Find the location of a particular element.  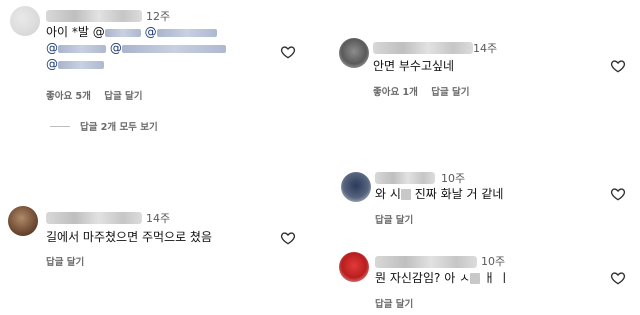

comment-text-line2: @ @ is located at coordinates (136, 48).